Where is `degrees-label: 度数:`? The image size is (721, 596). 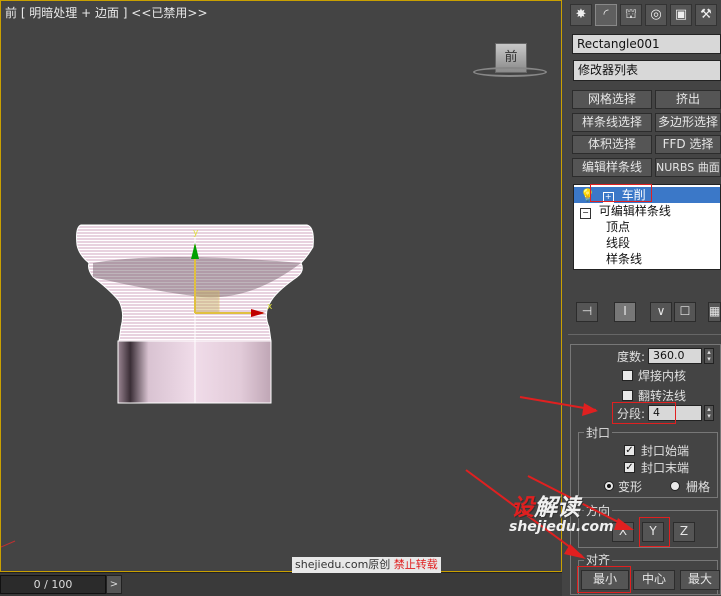 degrees-label: 度数: is located at coordinates (631, 357).